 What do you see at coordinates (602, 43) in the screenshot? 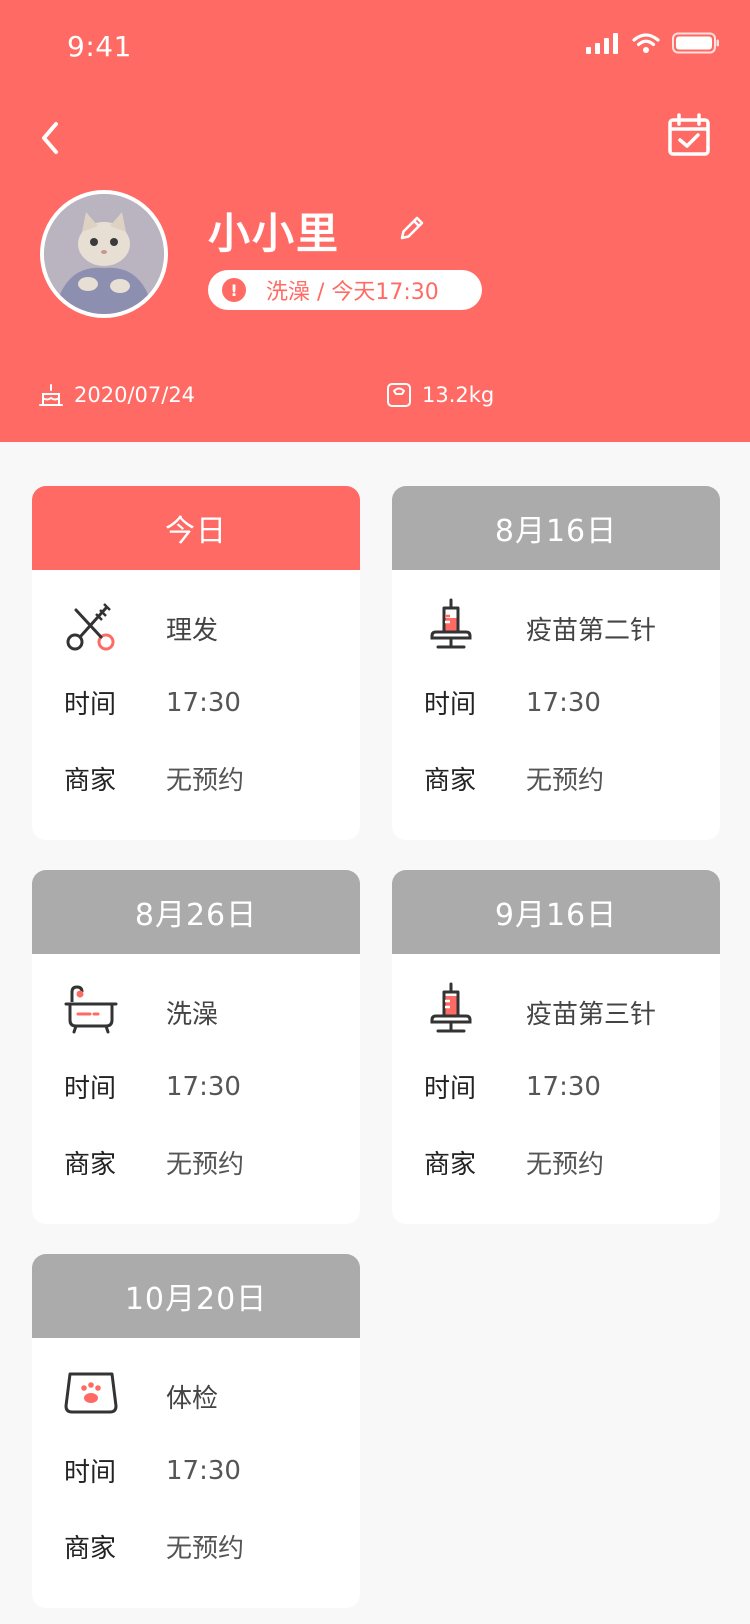
I see `signal-icon` at bounding box center [602, 43].